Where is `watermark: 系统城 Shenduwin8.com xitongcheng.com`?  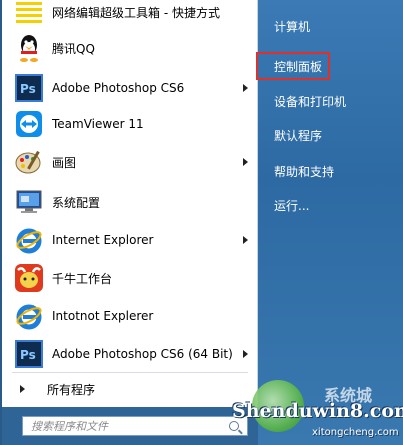
watermark: 系统城 Shenduwin8.com xitongcheng.com is located at coordinates (317, 411).